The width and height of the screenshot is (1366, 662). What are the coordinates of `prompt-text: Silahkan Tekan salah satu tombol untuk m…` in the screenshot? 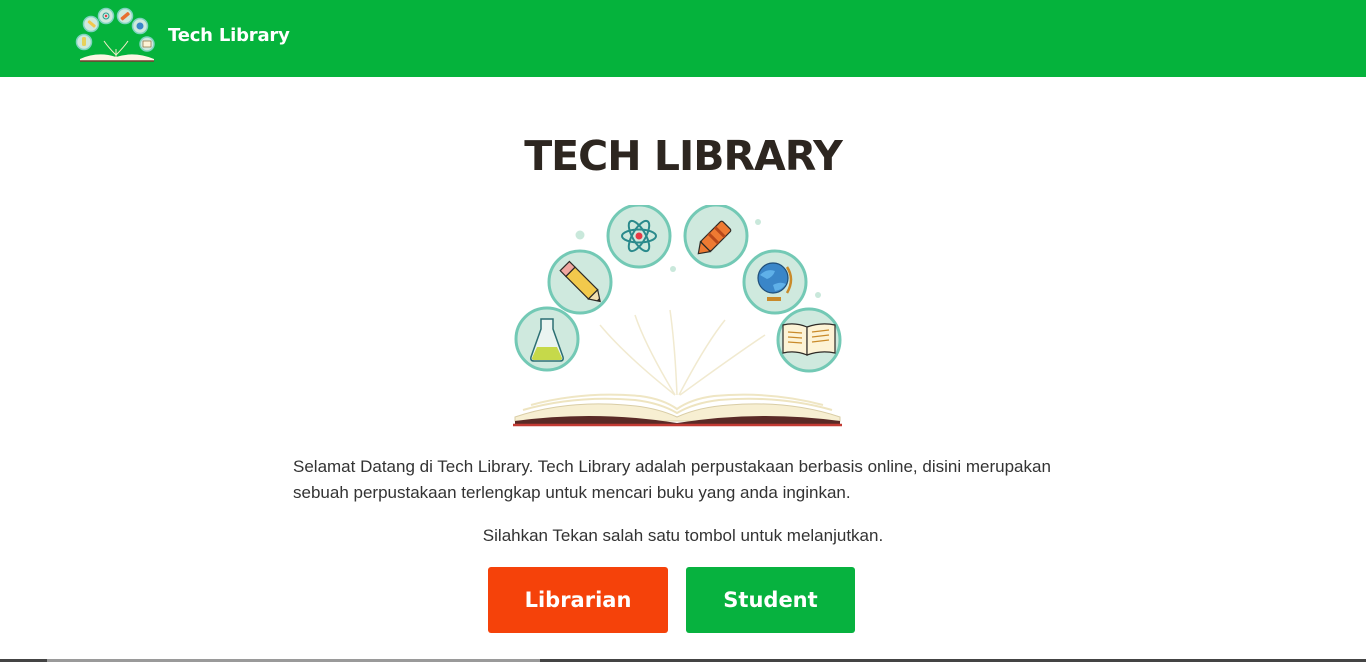 It's located at (683, 535).